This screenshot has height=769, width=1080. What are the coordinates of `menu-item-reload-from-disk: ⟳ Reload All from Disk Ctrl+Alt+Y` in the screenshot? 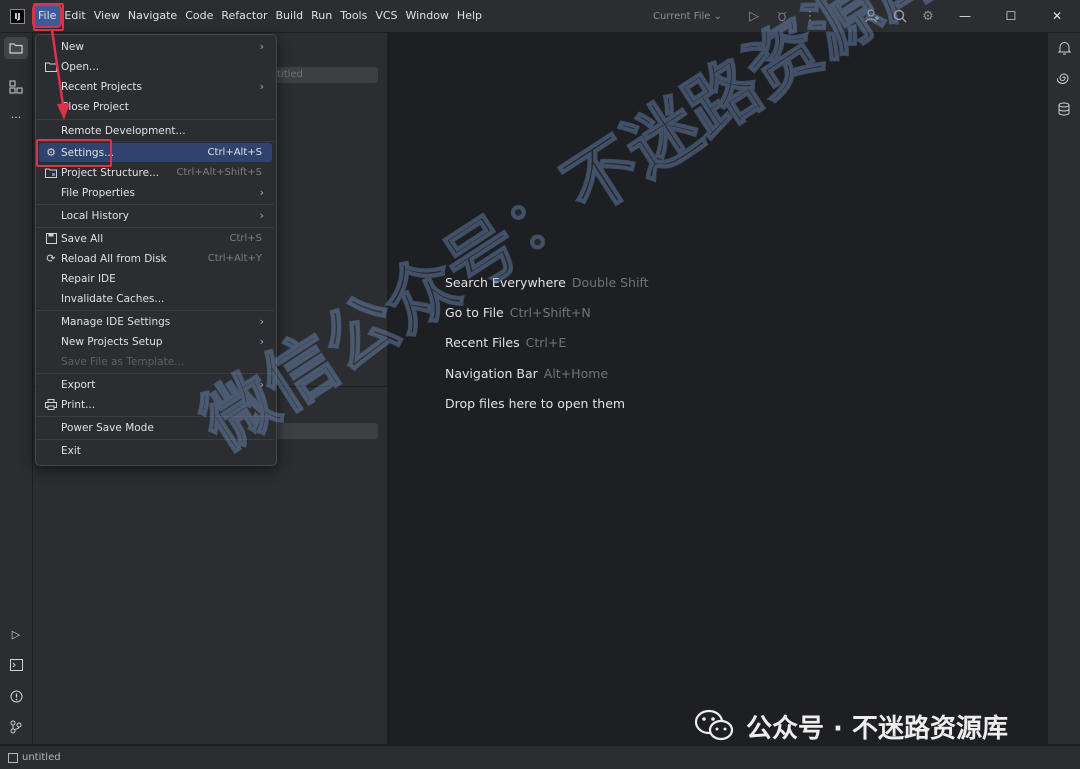 It's located at (155, 258).